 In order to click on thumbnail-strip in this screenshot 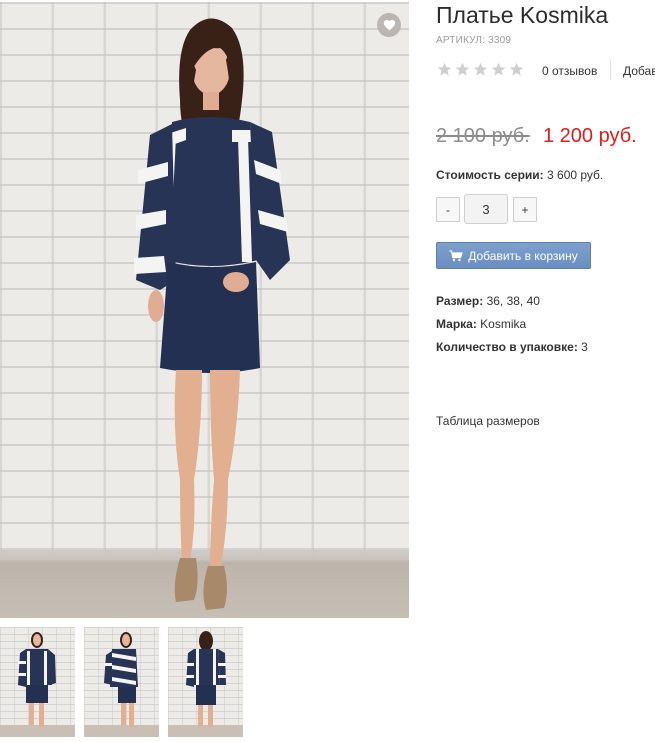, I will do `click(121, 682)`.